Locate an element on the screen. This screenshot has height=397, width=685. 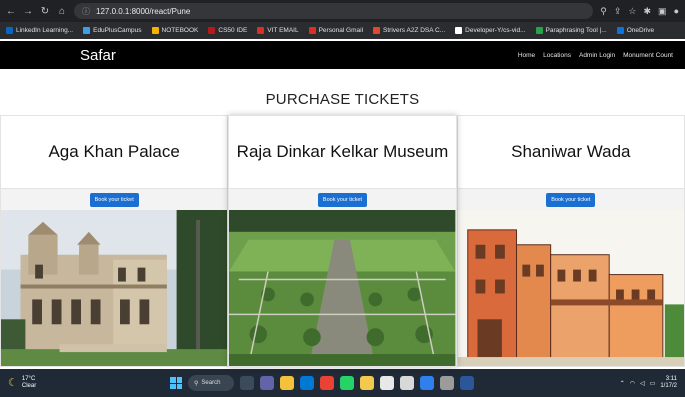
file-explorer-icon is located at coordinates (287, 383).